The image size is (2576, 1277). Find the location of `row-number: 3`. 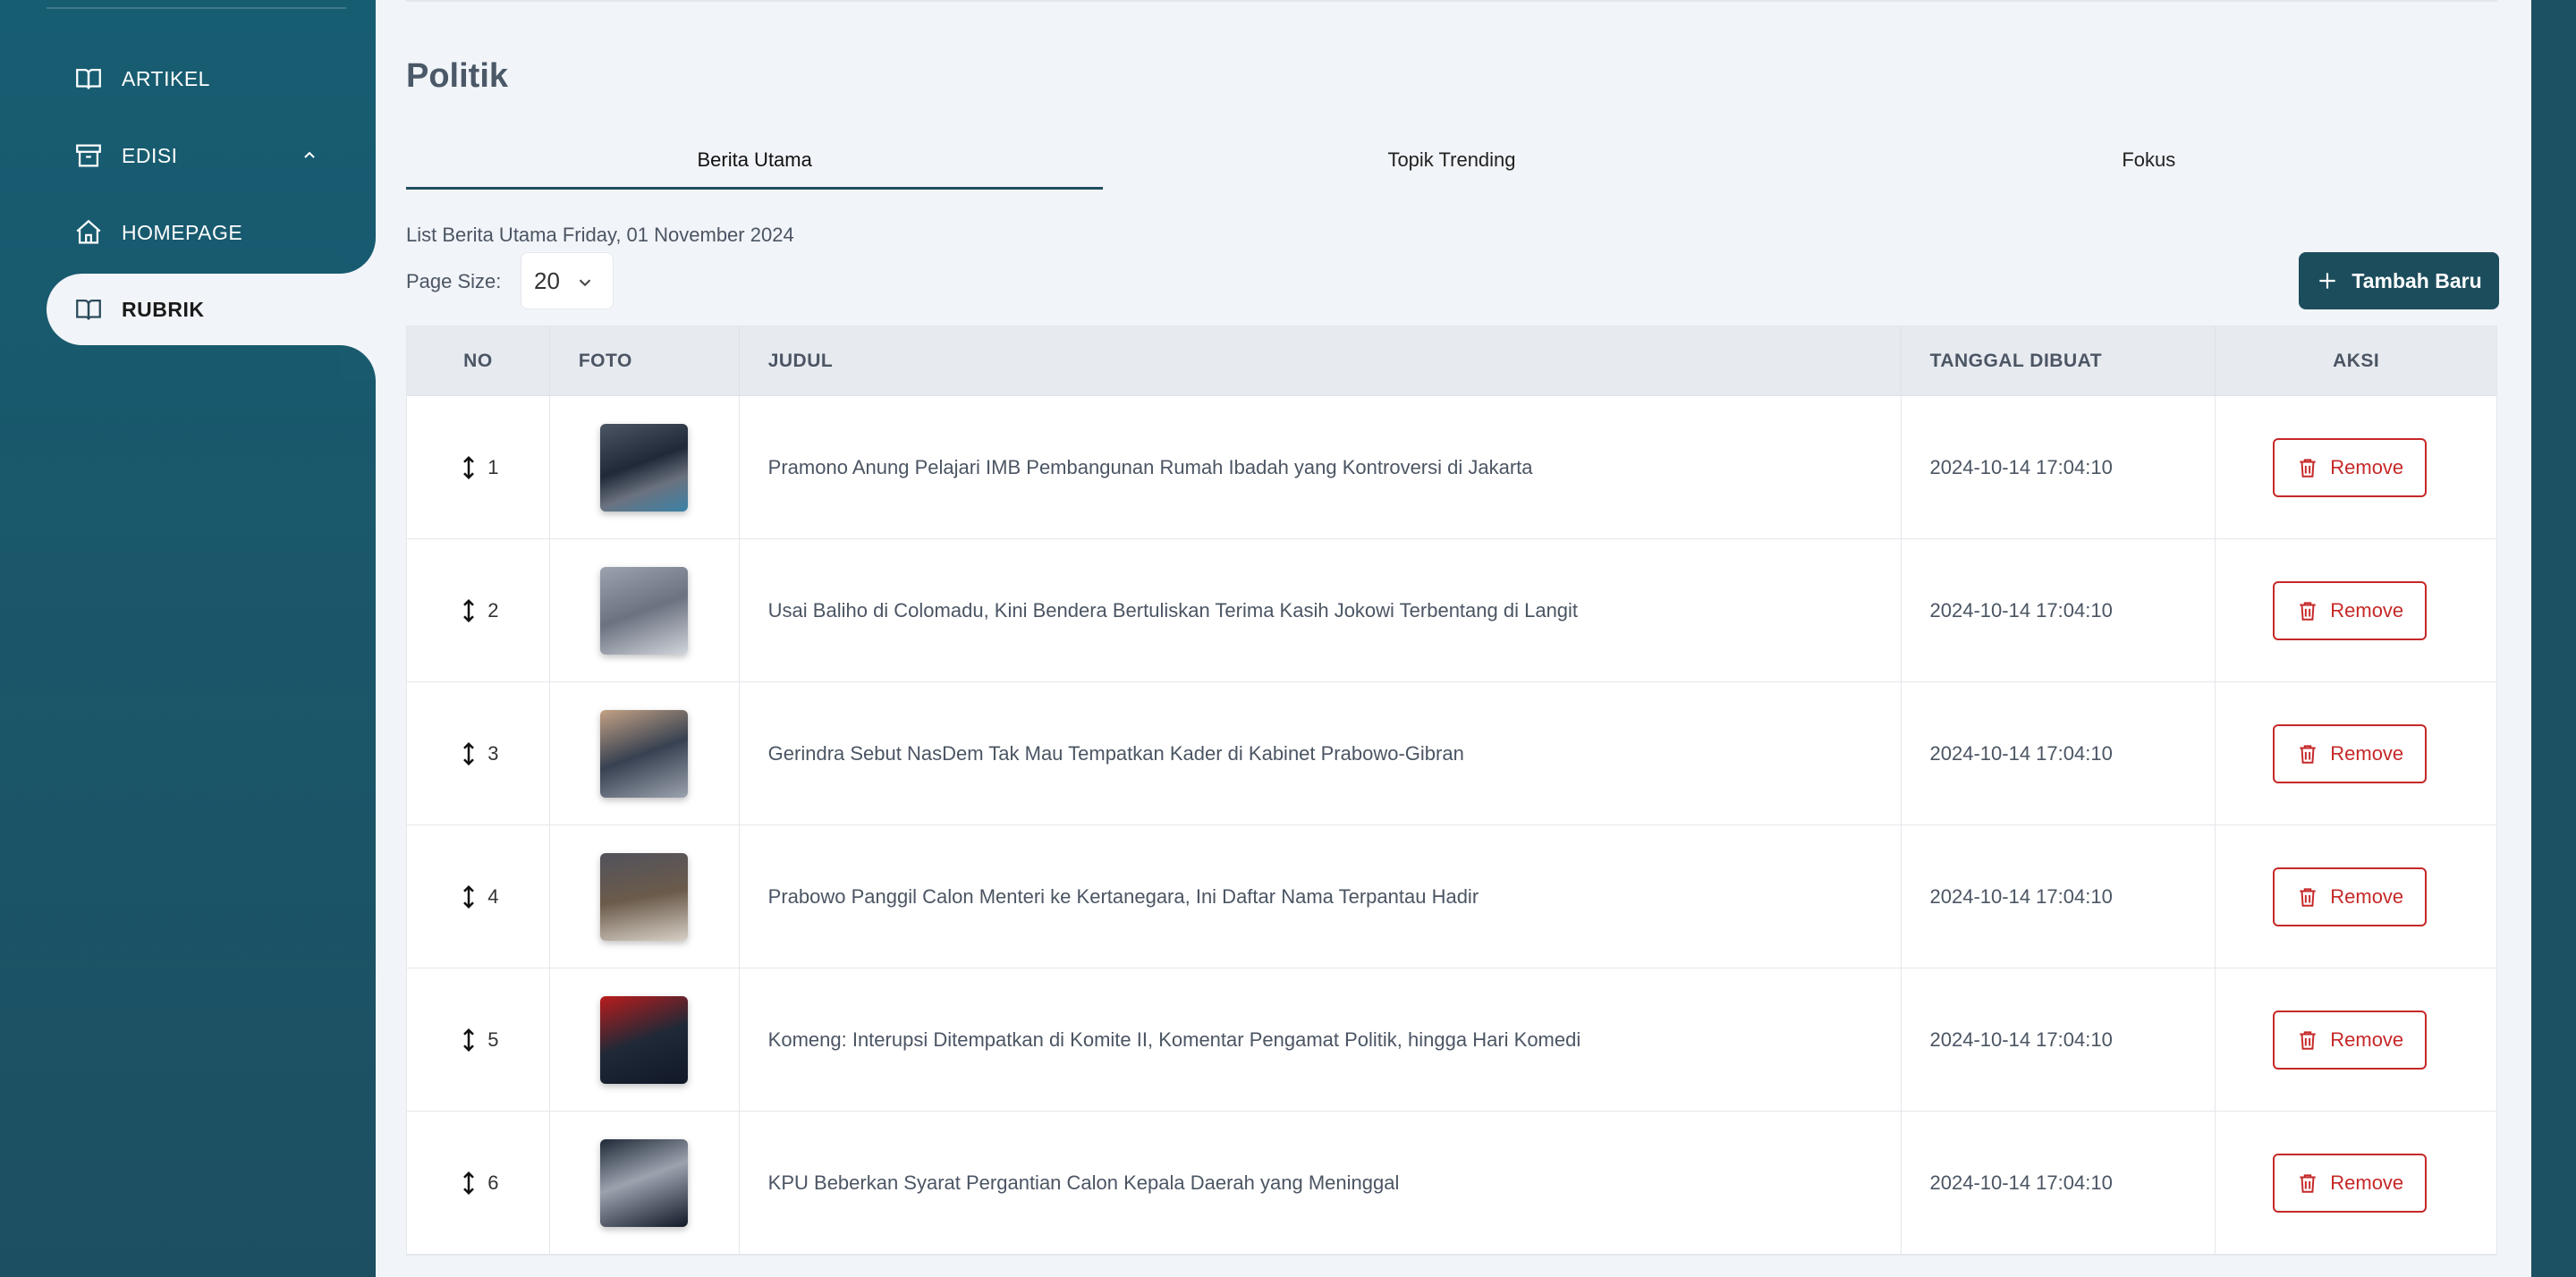

row-number: 3 is located at coordinates (493, 753).